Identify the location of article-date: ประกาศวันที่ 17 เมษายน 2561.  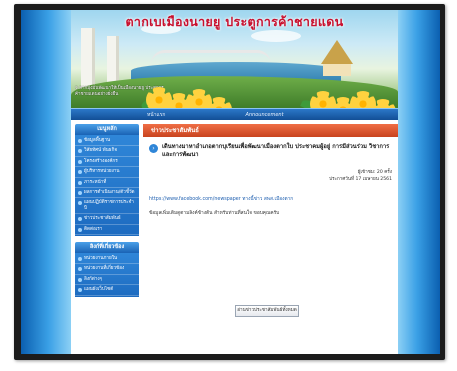
(360, 179).